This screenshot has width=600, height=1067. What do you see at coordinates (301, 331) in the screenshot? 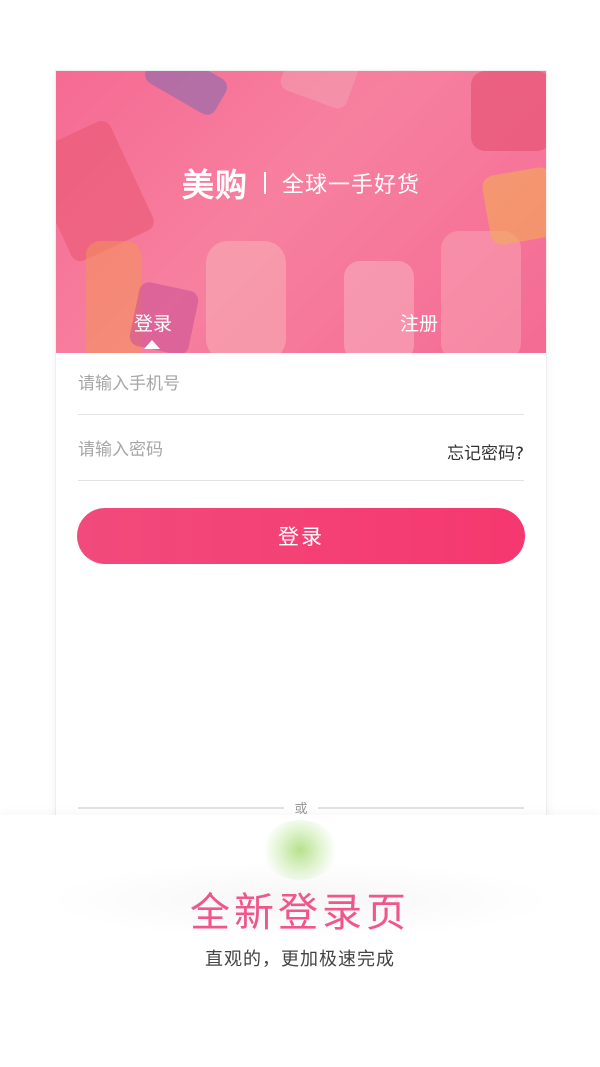
I see `auth-tabs: 登录 注册` at bounding box center [301, 331].